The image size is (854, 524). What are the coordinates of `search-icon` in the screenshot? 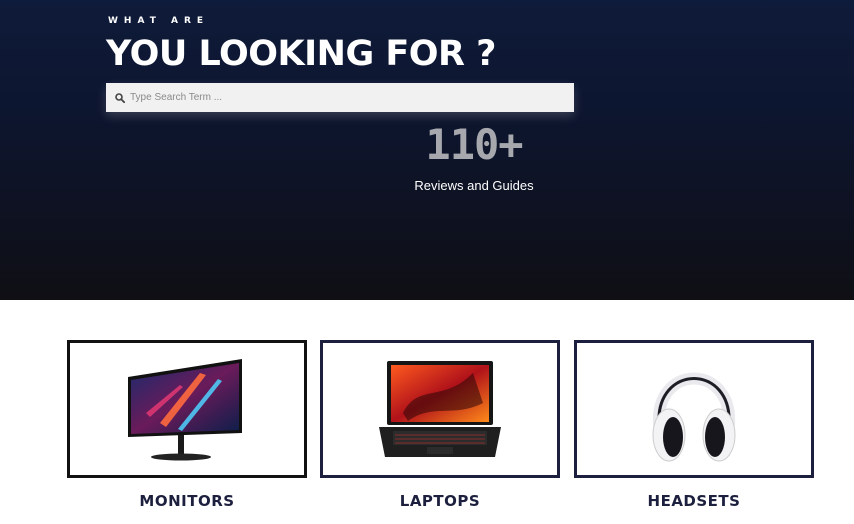 It's located at (120, 98).